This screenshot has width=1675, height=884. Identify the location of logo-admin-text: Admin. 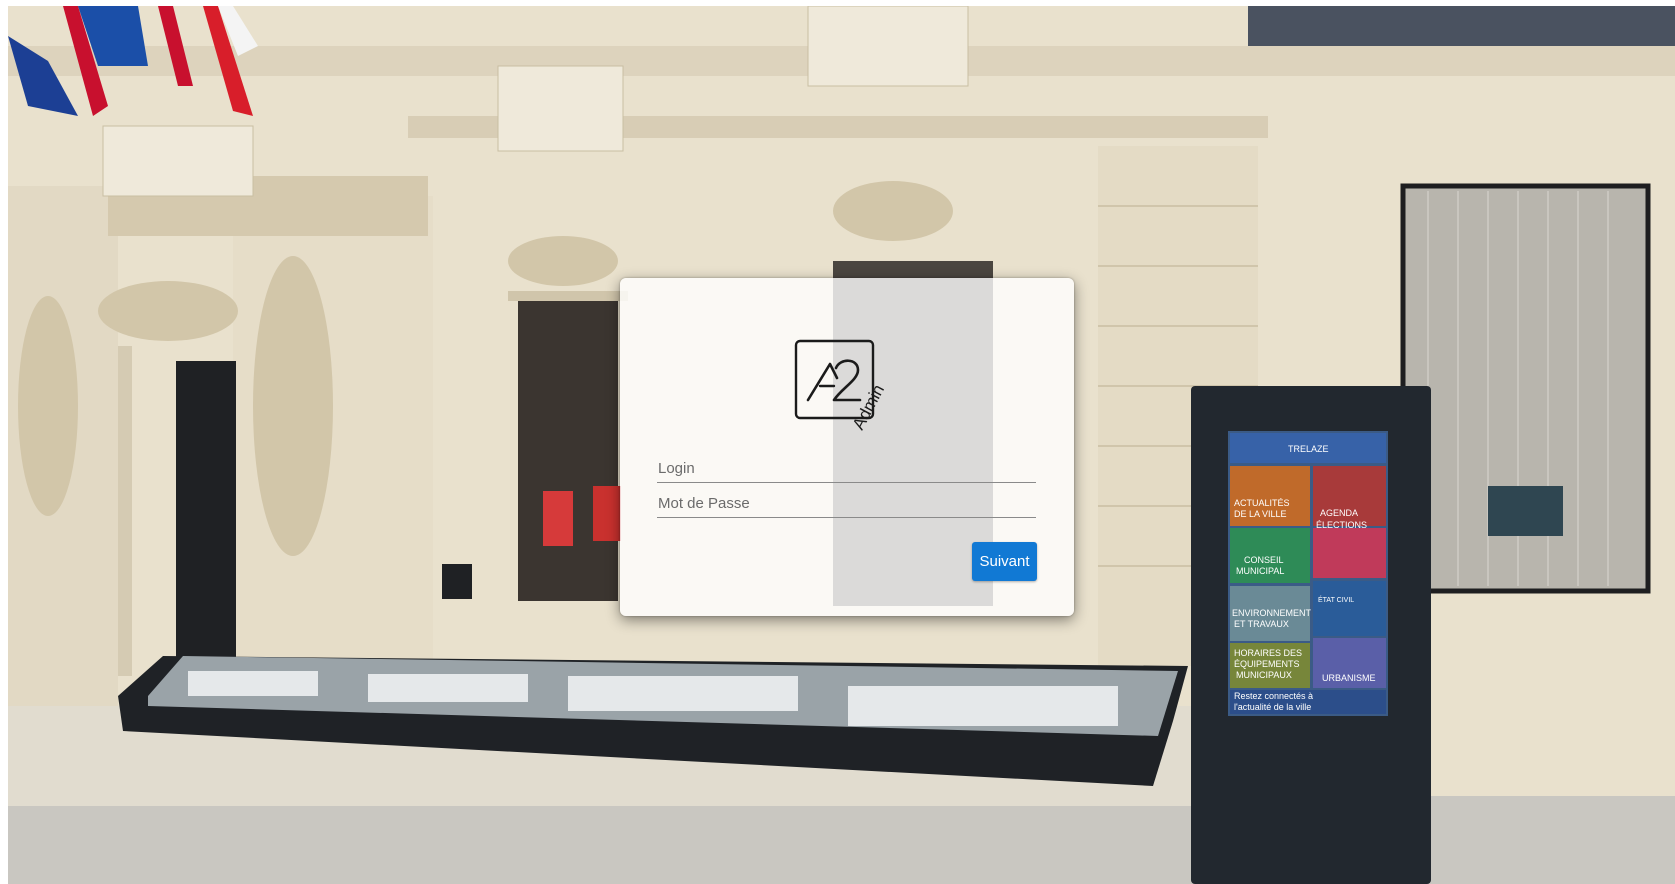
(868, 406).